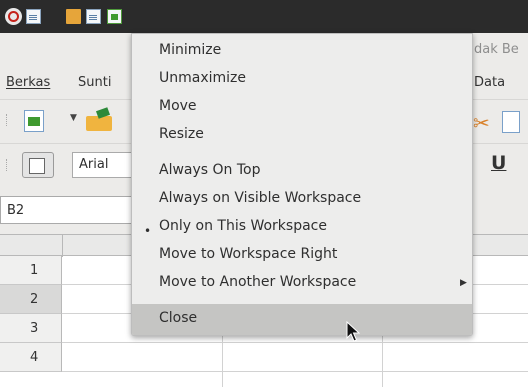  I want to click on menu-item-resize: Resize, so click(181, 134).